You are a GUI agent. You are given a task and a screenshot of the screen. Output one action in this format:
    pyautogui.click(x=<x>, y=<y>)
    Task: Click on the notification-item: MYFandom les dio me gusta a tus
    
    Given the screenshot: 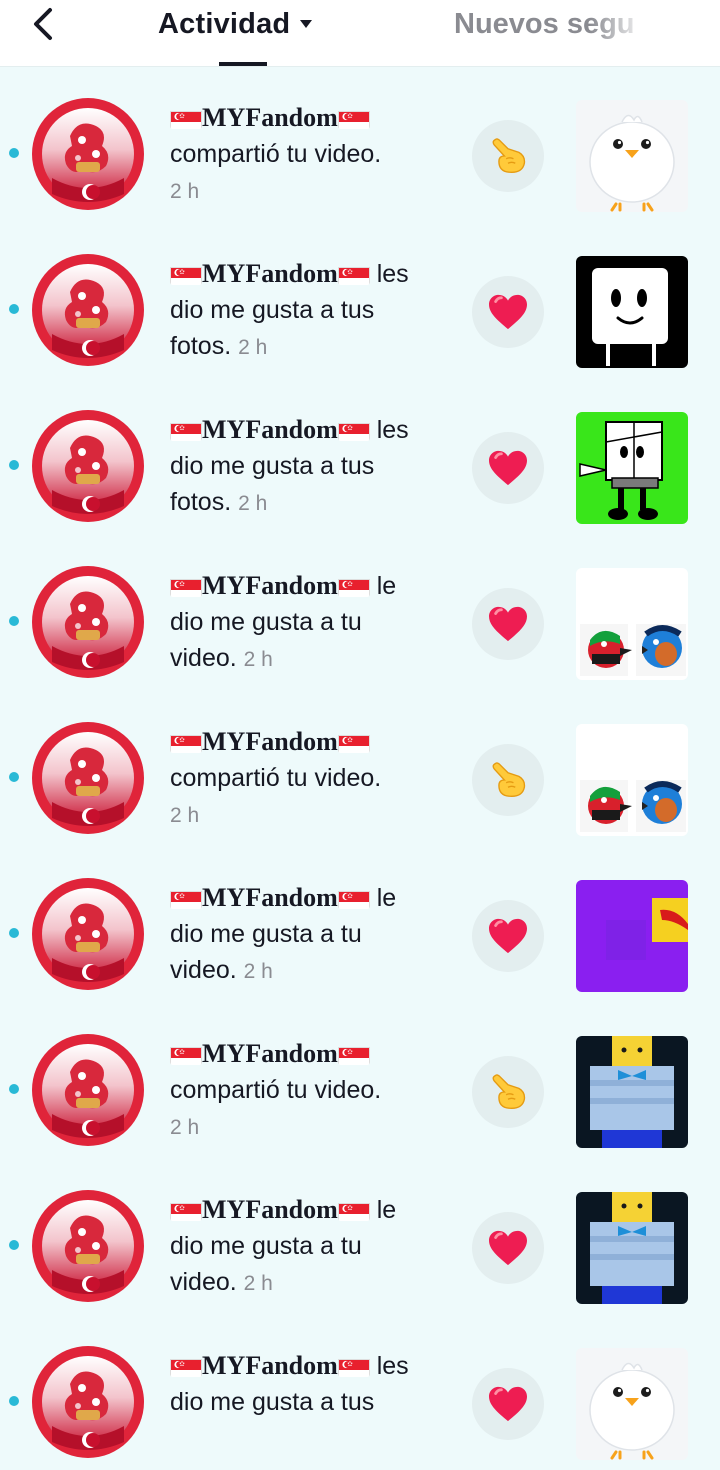 What is the action you would take?
    pyautogui.click(x=360, y=1392)
    